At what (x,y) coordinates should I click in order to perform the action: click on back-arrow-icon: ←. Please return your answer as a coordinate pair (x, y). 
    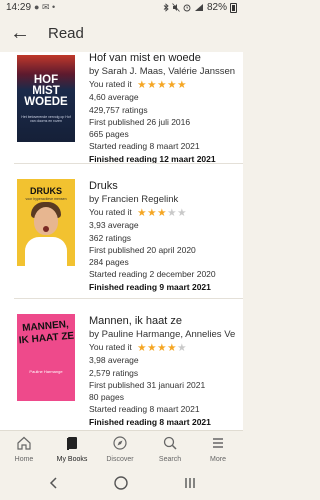
    Looking at the image, I should click on (20, 33).